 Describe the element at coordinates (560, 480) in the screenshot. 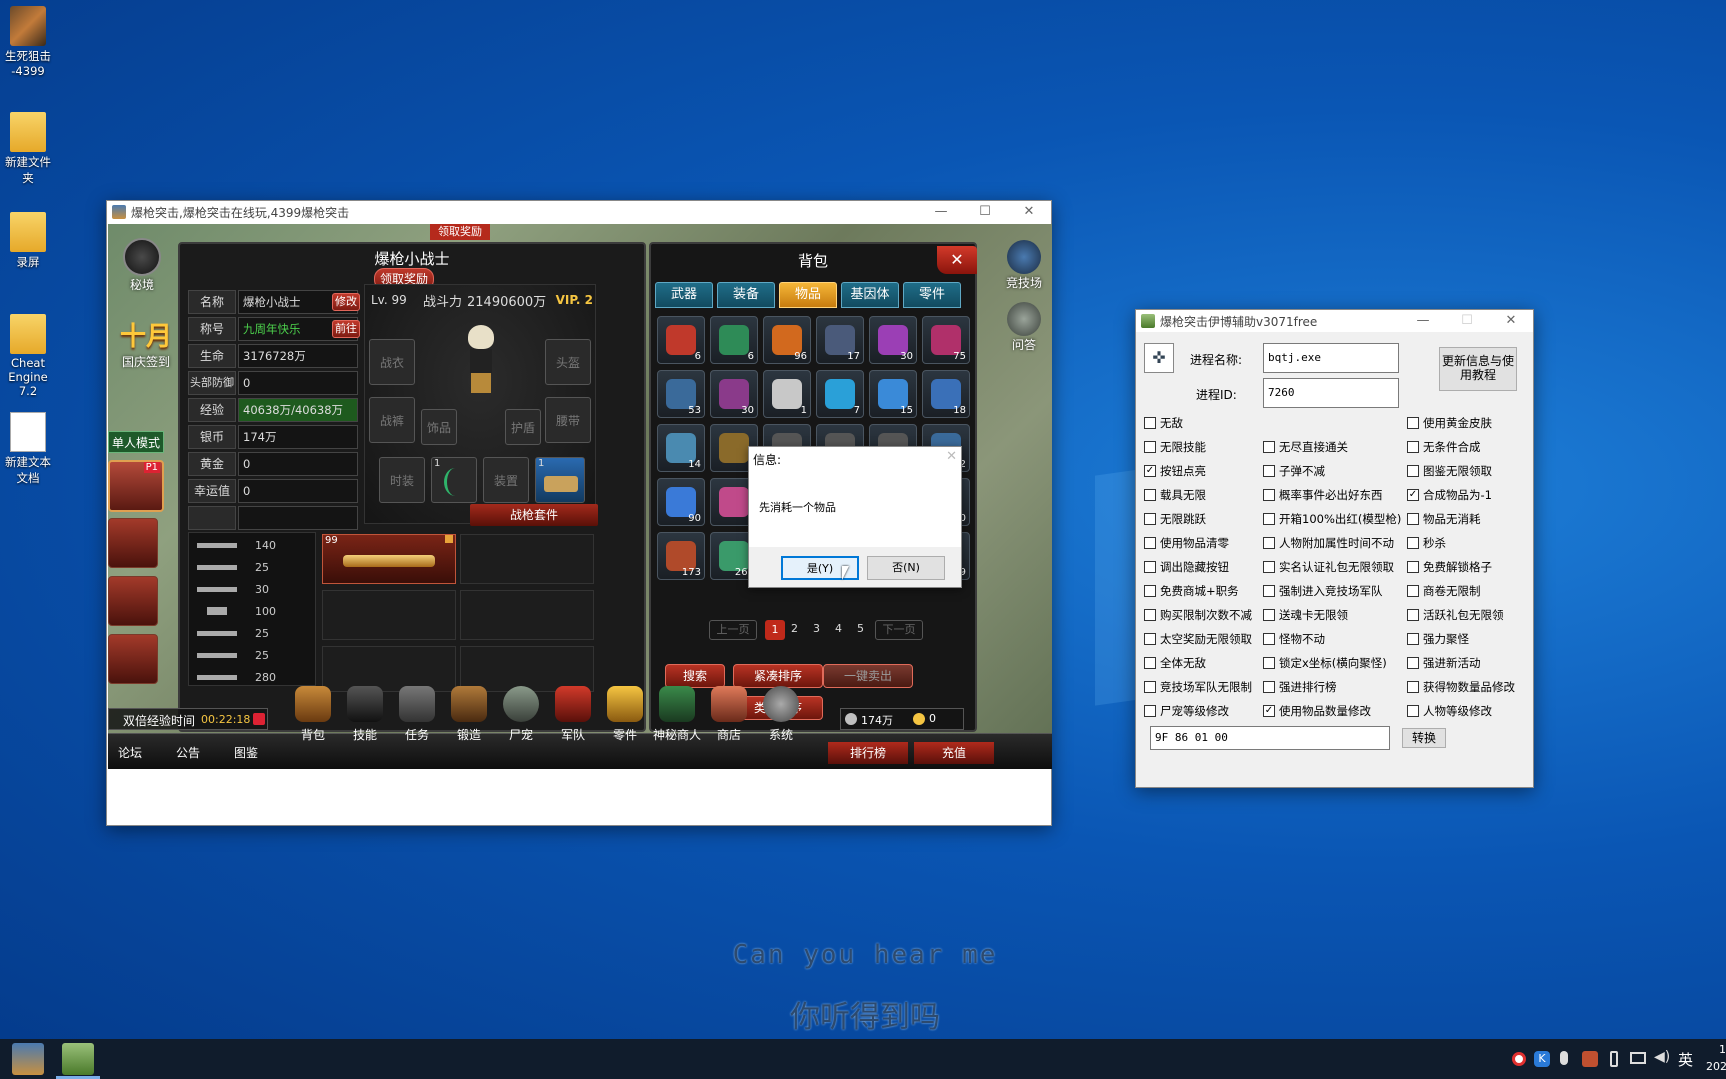

I see `slot-vehicle: 1` at that location.